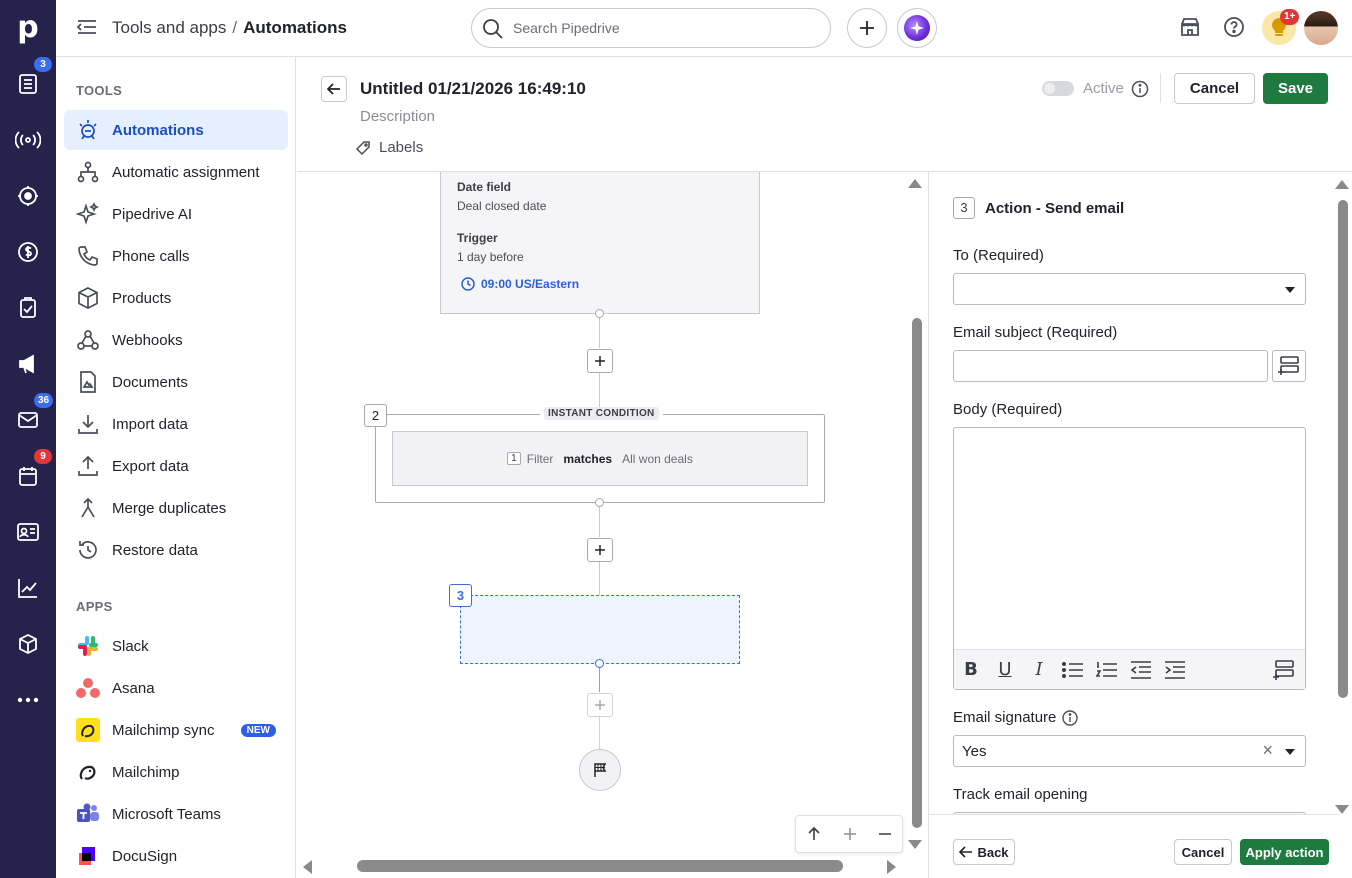 The image size is (1352, 878). I want to click on sidebar-item-asana: Asana, so click(176, 688).